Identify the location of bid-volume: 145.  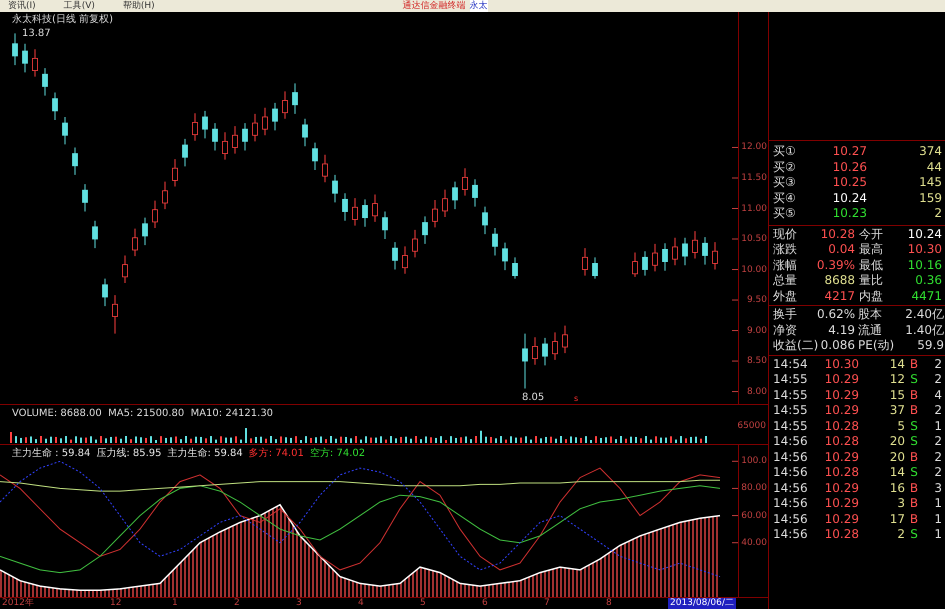
(930, 182).